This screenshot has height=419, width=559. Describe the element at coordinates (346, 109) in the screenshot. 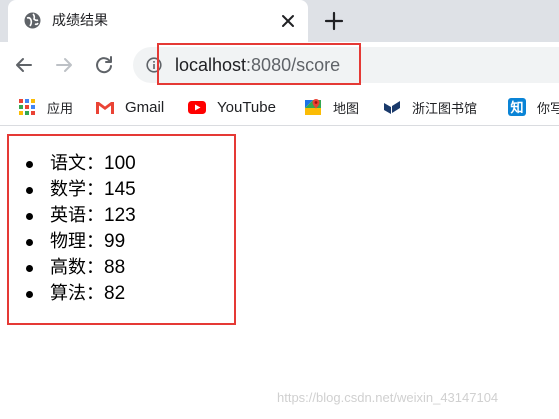

I see `bookmark-label: 地图` at that location.